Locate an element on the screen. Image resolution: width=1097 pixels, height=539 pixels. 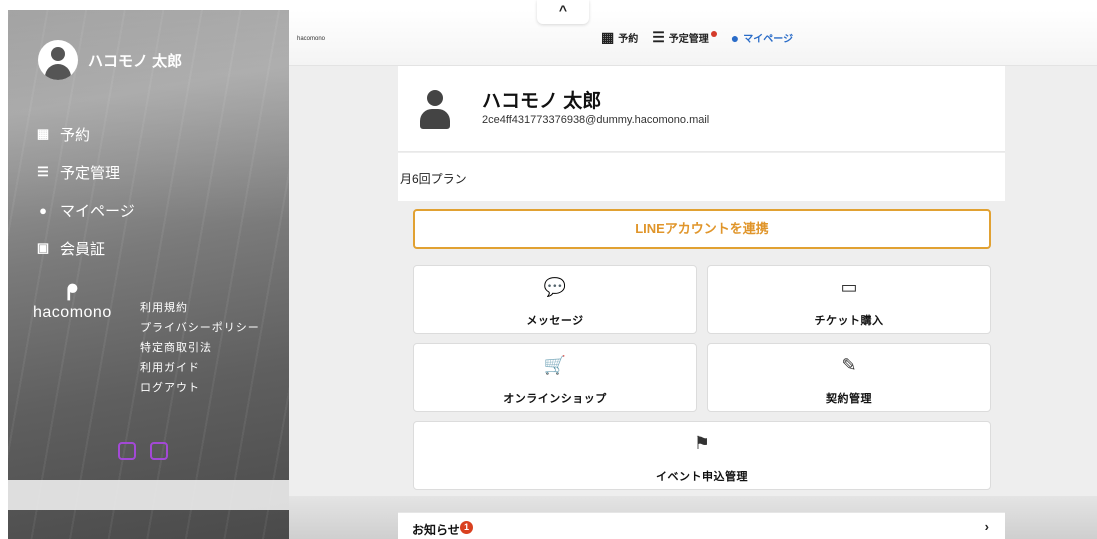
sidebar-item-mypage: ● マイページ is located at coordinates (85, 210).